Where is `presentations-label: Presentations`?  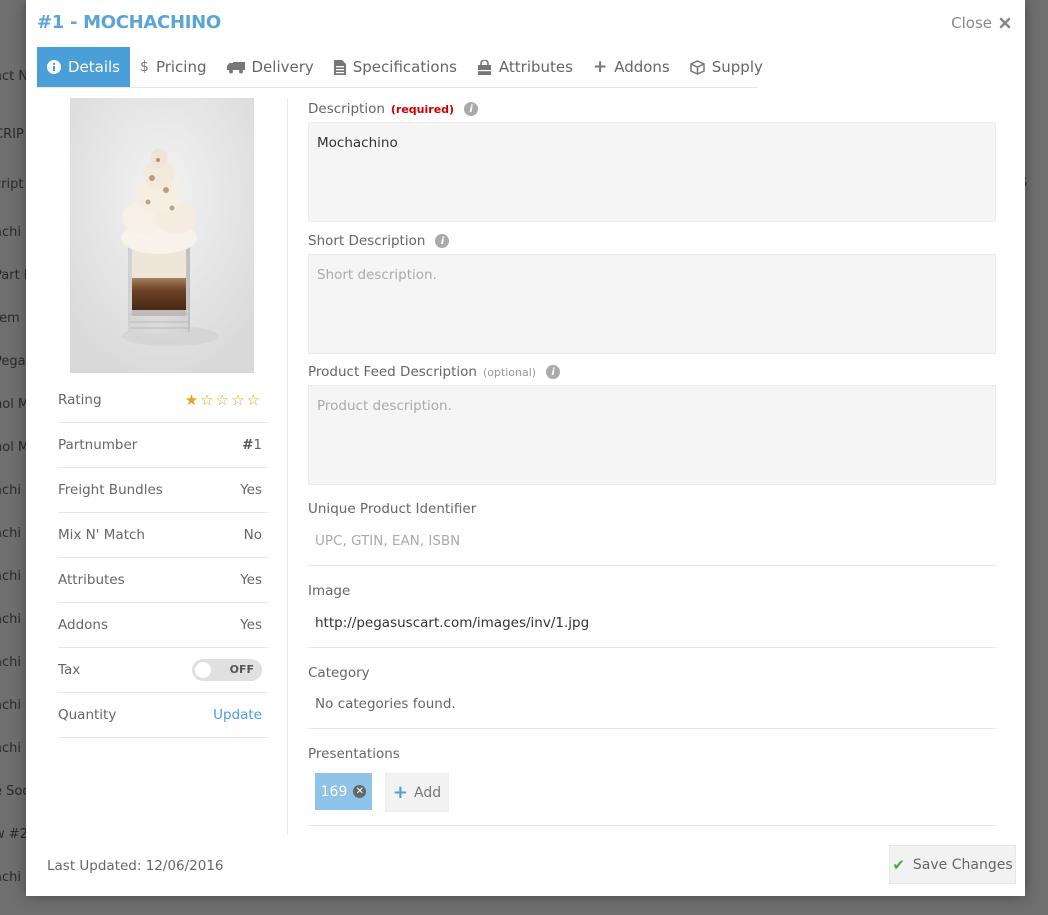 presentations-label: Presentations is located at coordinates (354, 754).